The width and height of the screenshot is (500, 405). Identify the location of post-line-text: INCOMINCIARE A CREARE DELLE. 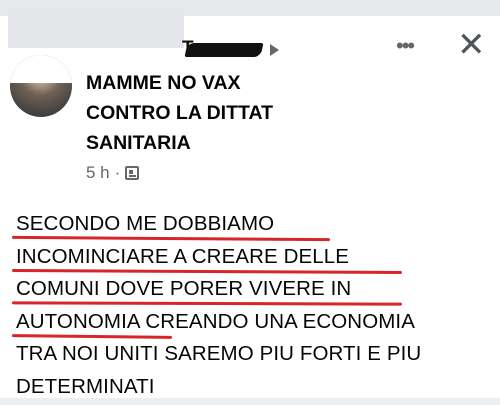
(183, 256).